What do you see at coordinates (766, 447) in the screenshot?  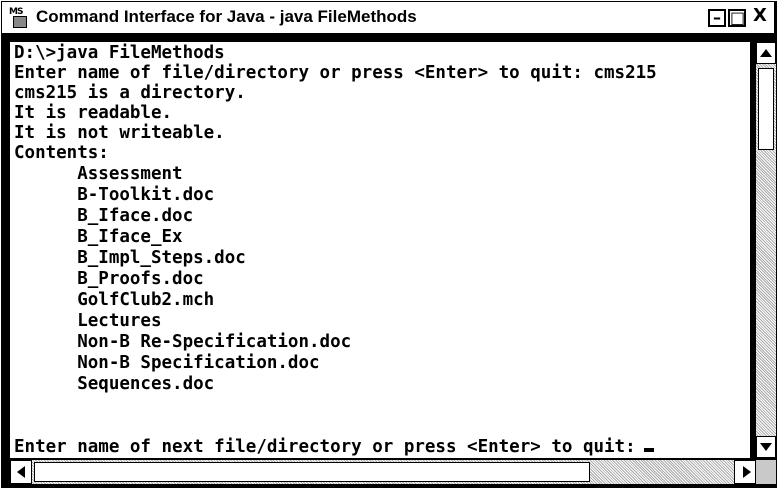 I see `scroll-down-arrow-icon` at bounding box center [766, 447].